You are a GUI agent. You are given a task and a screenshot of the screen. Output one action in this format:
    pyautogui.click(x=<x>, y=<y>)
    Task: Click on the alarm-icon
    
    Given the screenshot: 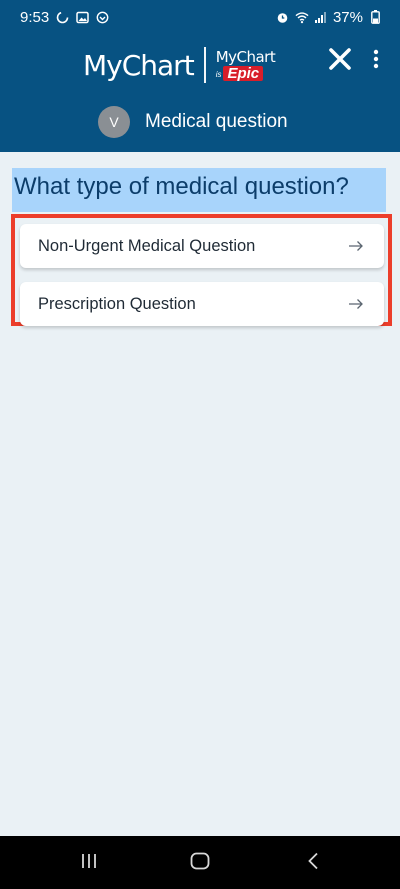 What is the action you would take?
    pyautogui.click(x=283, y=17)
    